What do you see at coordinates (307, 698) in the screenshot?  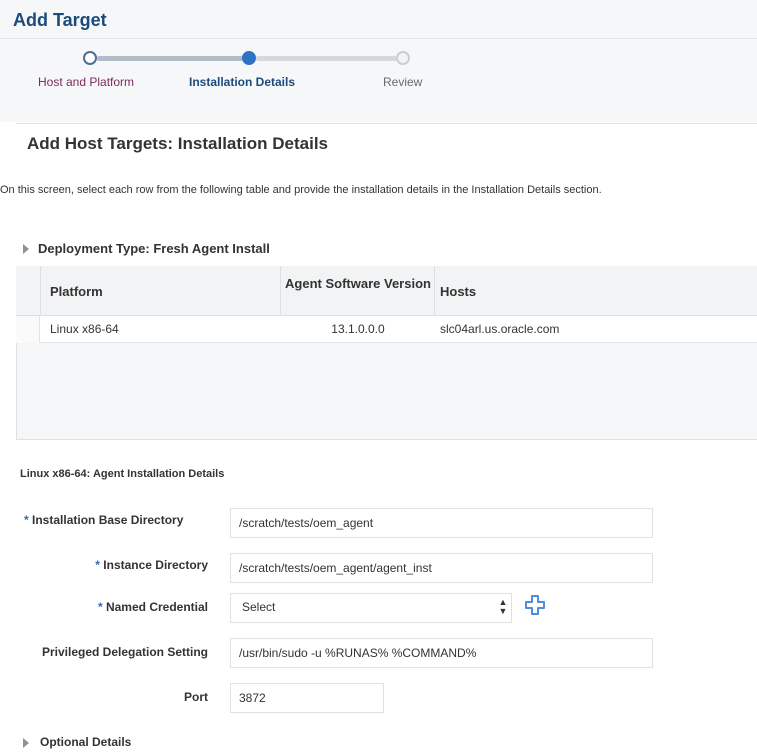 I see `port-input` at bounding box center [307, 698].